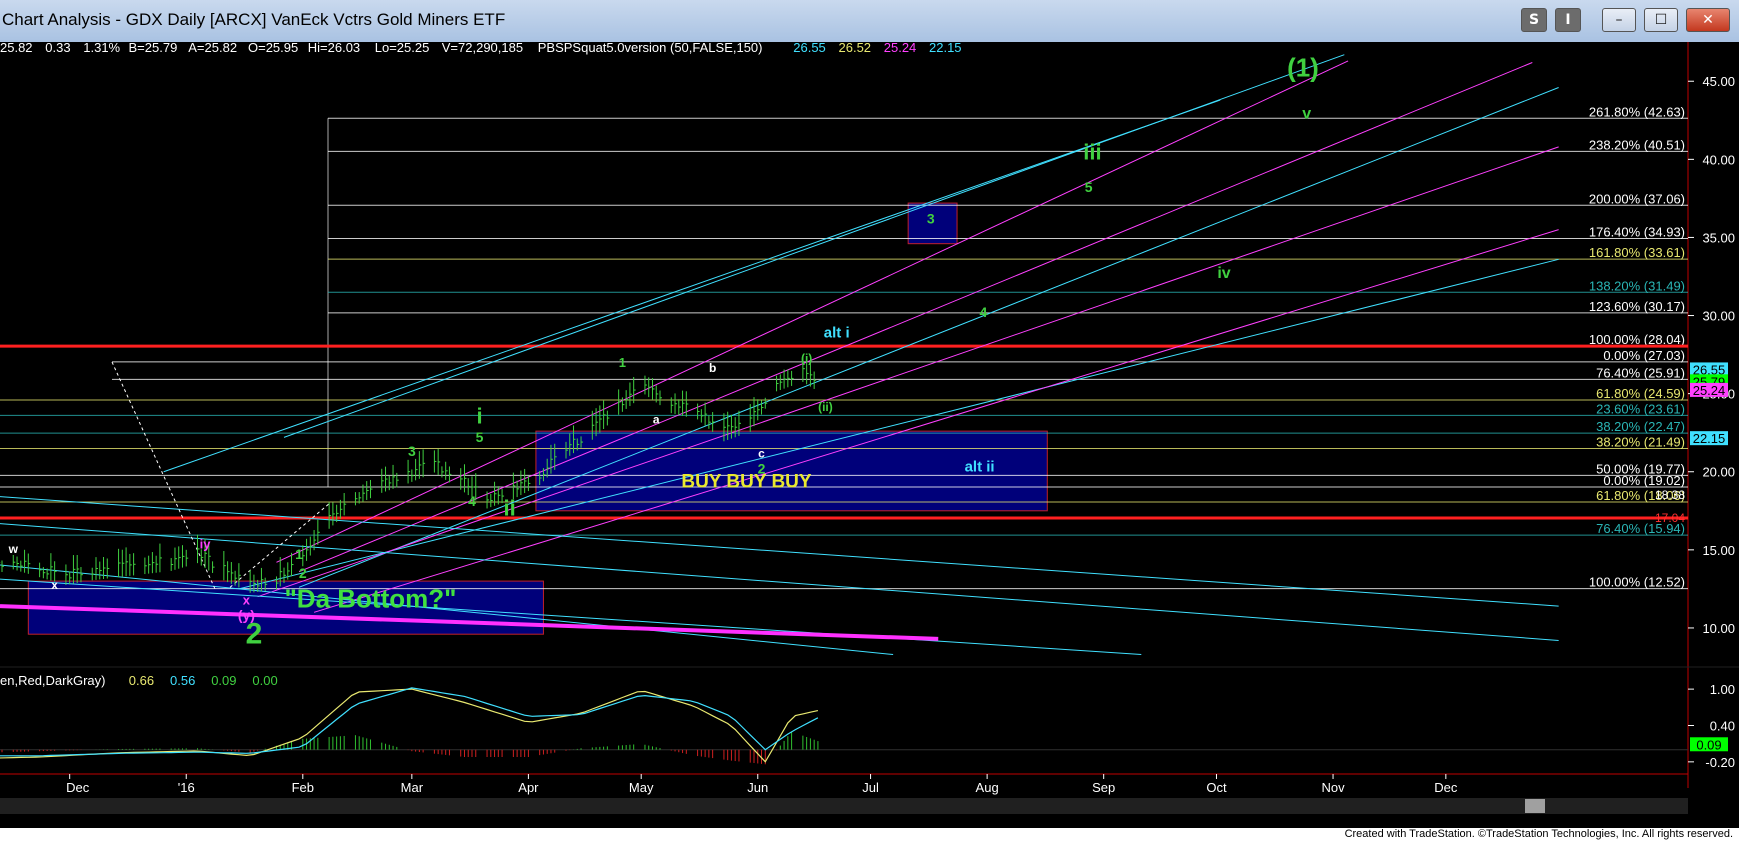 The width and height of the screenshot is (1739, 842). What do you see at coordinates (1637, 252) in the screenshot?
I see `fib-level-label: 161.80% (33.61)` at bounding box center [1637, 252].